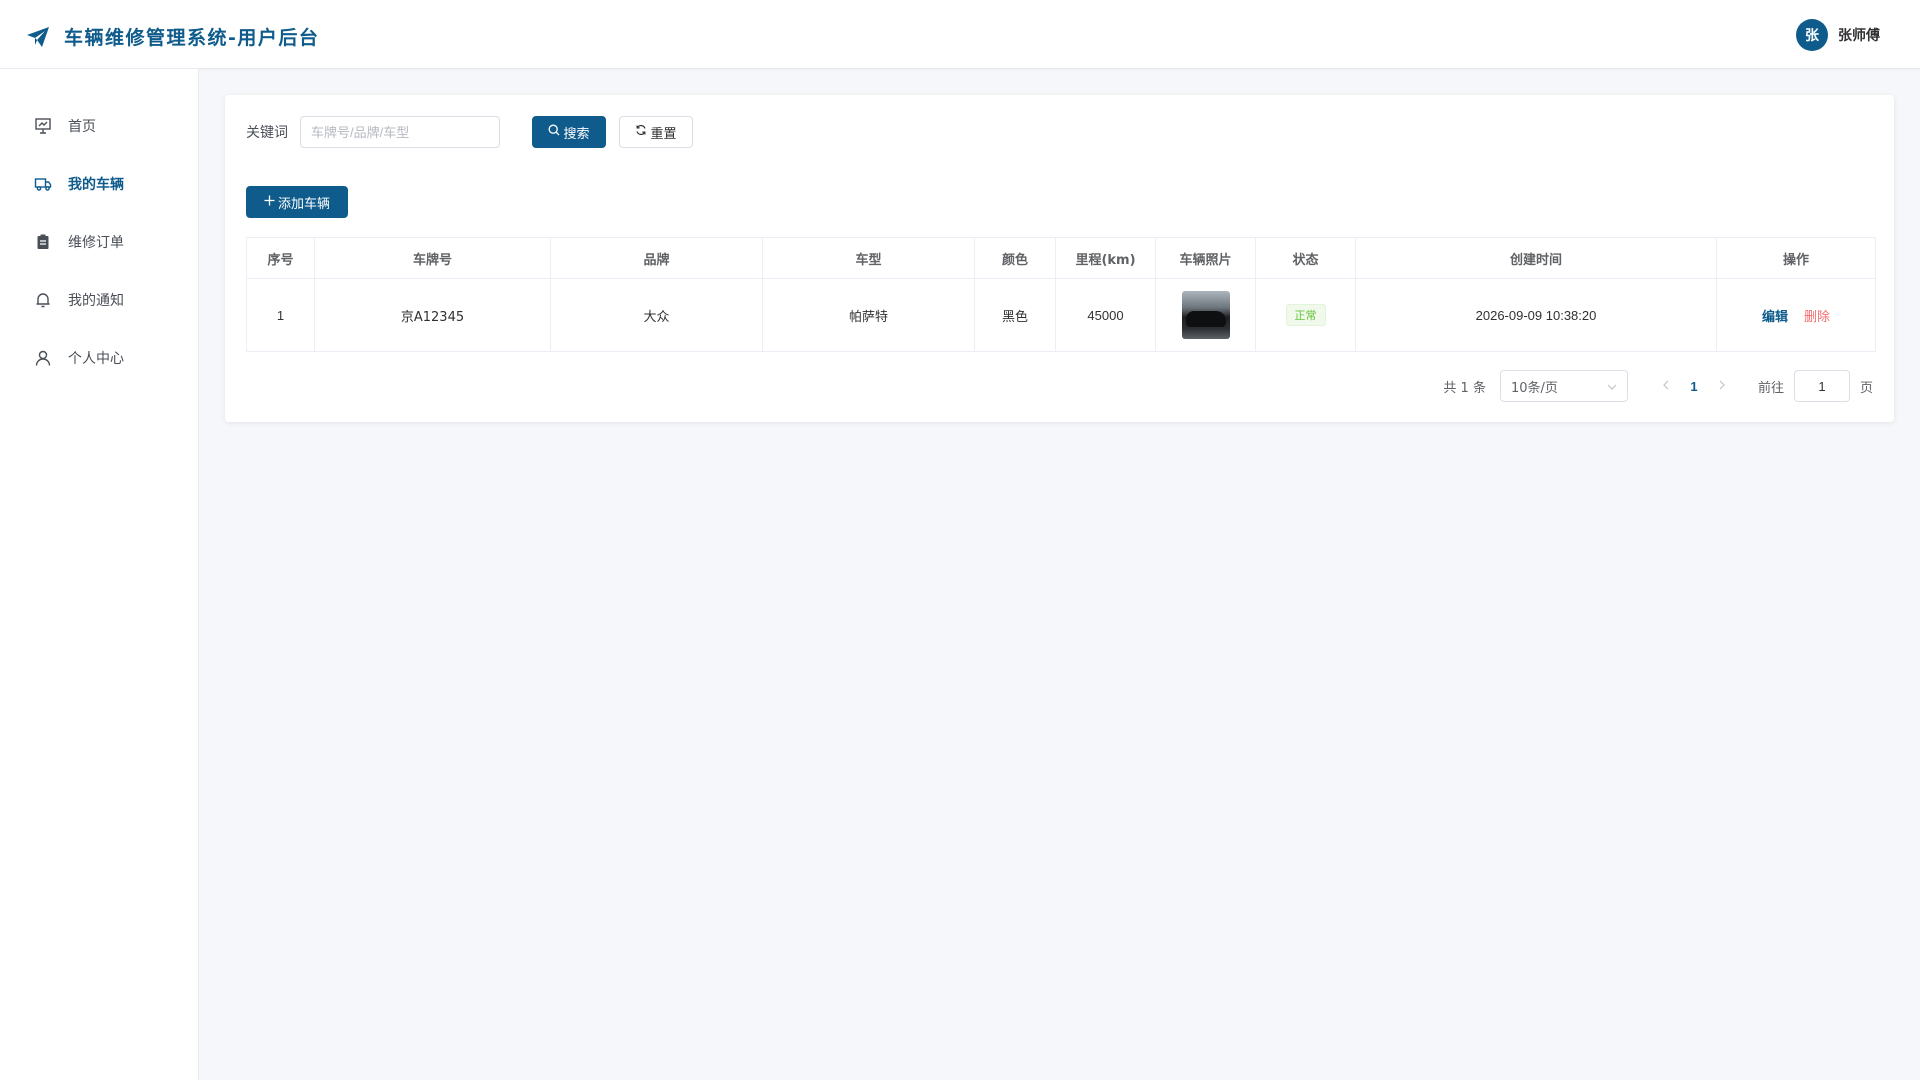 This screenshot has width=1920, height=1080. What do you see at coordinates (1563, 386) in the screenshot?
I see `page-size-select: 10条/页` at bounding box center [1563, 386].